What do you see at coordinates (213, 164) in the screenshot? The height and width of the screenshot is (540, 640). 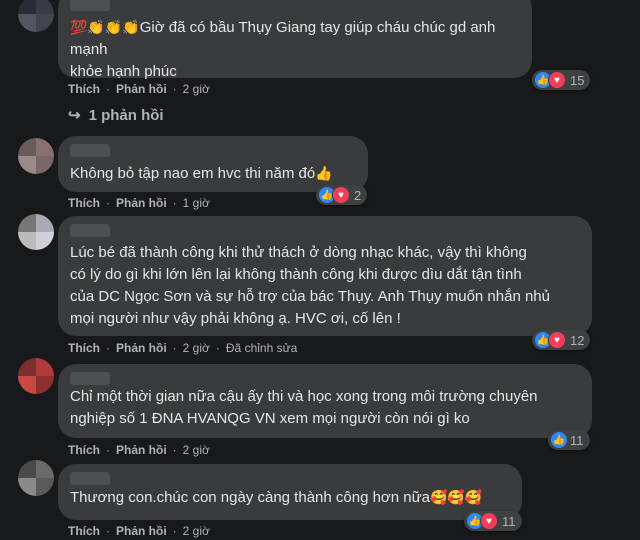 I see `comment-bubble: Không bỏ tập nao em hvc thi năm đó👍` at bounding box center [213, 164].